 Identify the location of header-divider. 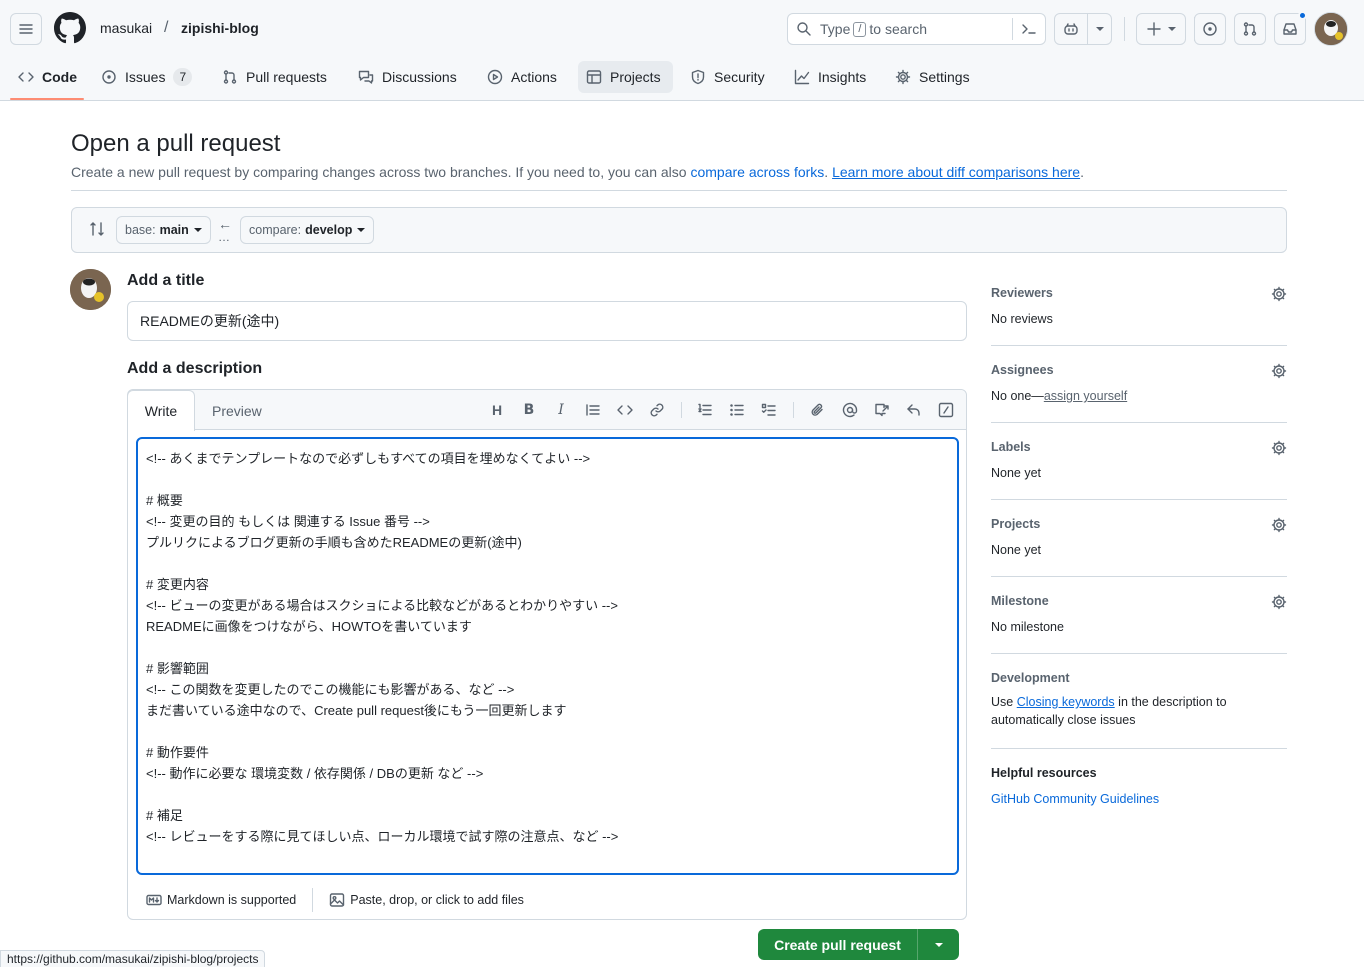
(1124, 29).